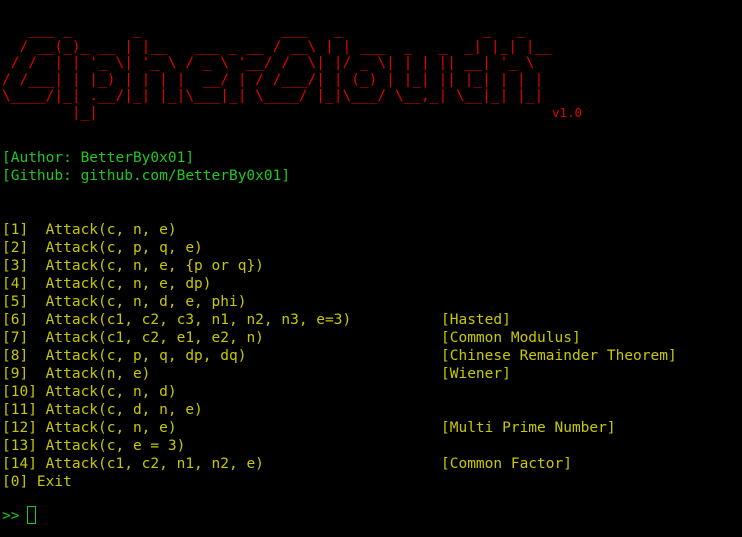  I want to click on menu-item-index: [8], so click(19, 356).